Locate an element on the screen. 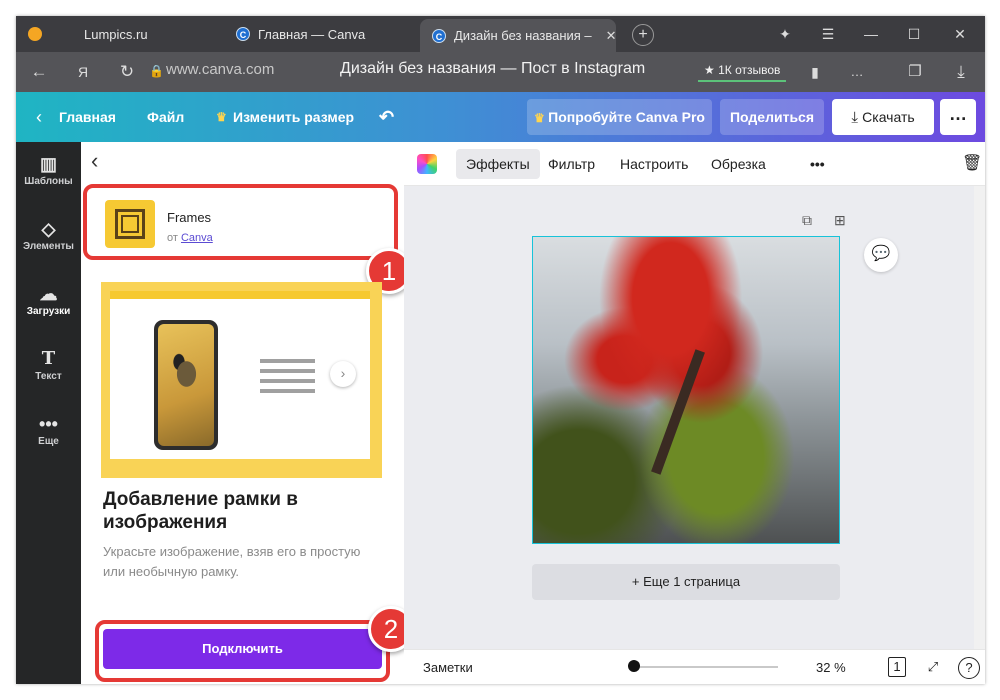  browser-menu-icon is located at coordinates (35, 34).